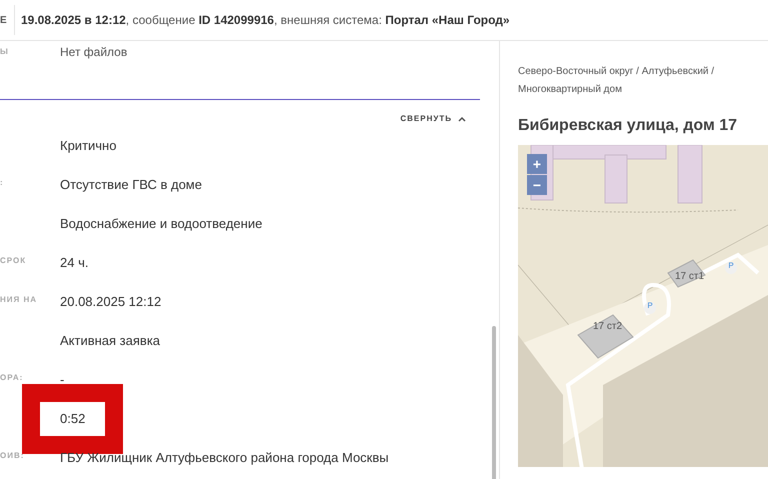 The width and height of the screenshot is (768, 479). What do you see at coordinates (5, 52) in the screenshot?
I see `field-label: Ы` at bounding box center [5, 52].